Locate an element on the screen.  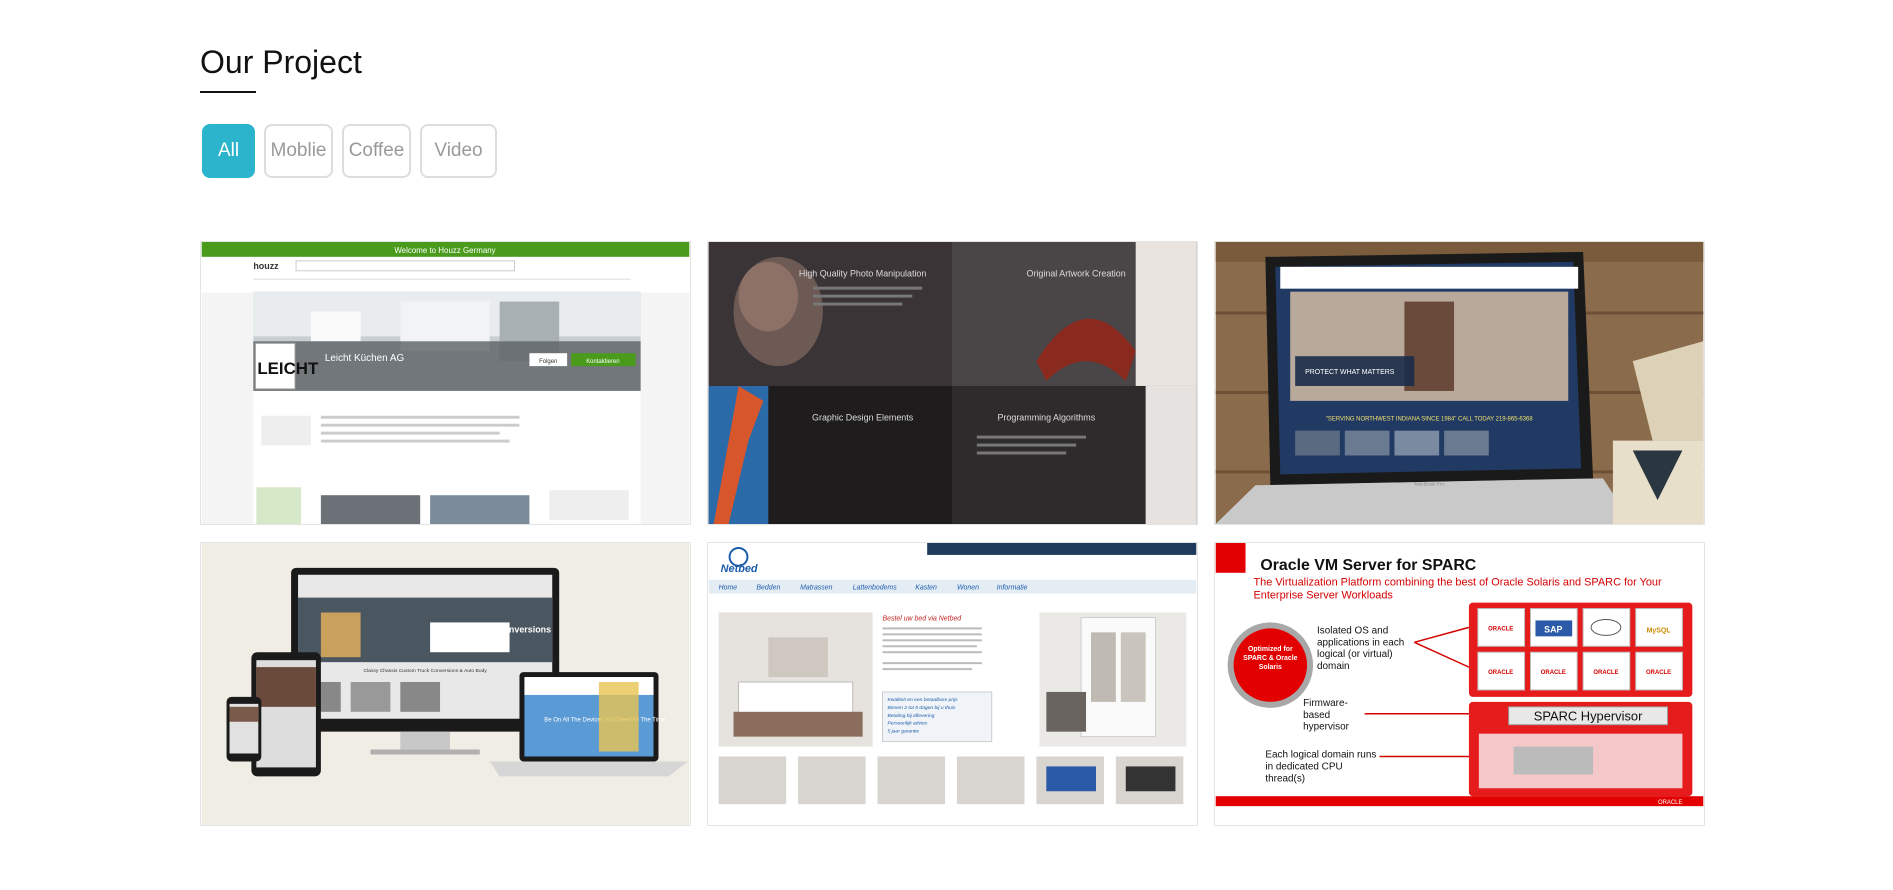
title-underline is located at coordinates (228, 92).